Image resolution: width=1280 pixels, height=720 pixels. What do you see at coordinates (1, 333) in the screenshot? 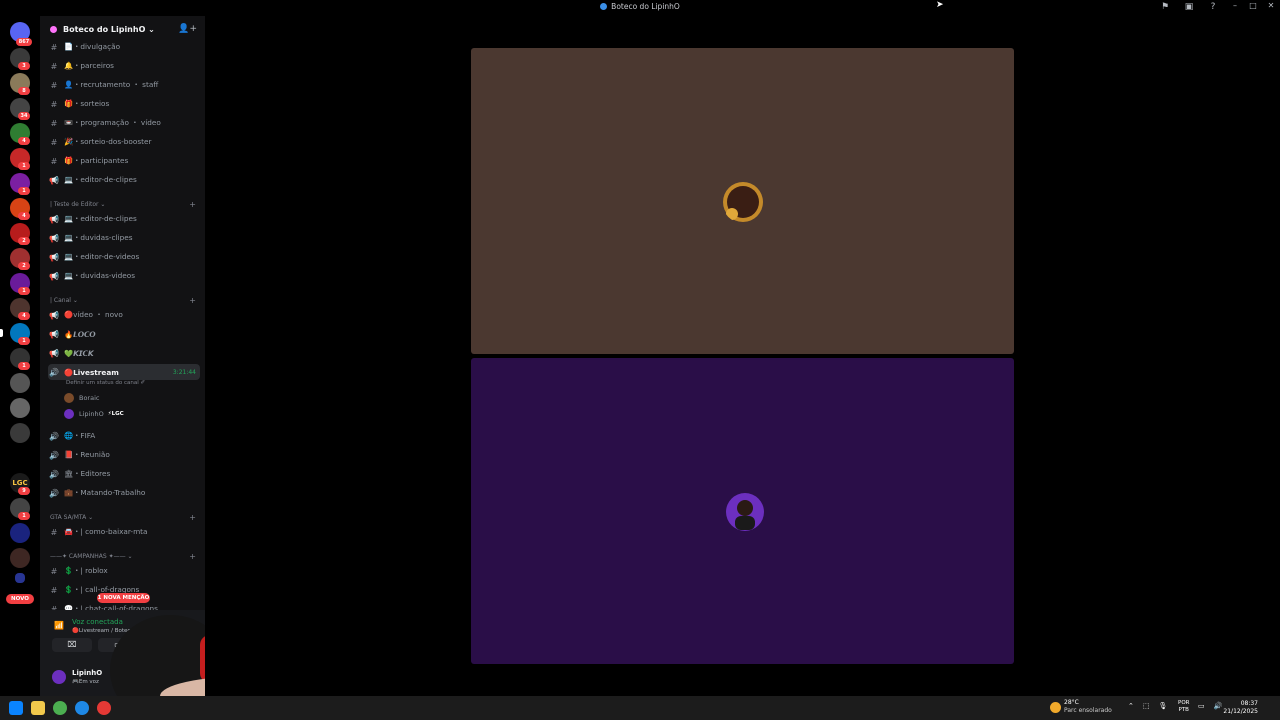
I see `selected-server-indicator` at bounding box center [1, 333].